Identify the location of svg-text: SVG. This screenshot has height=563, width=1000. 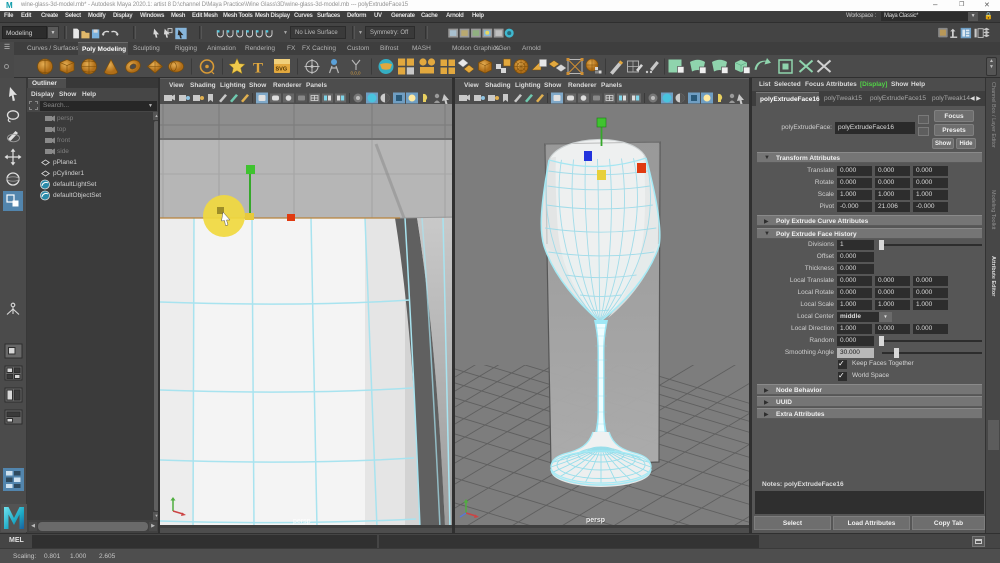
(282, 70).